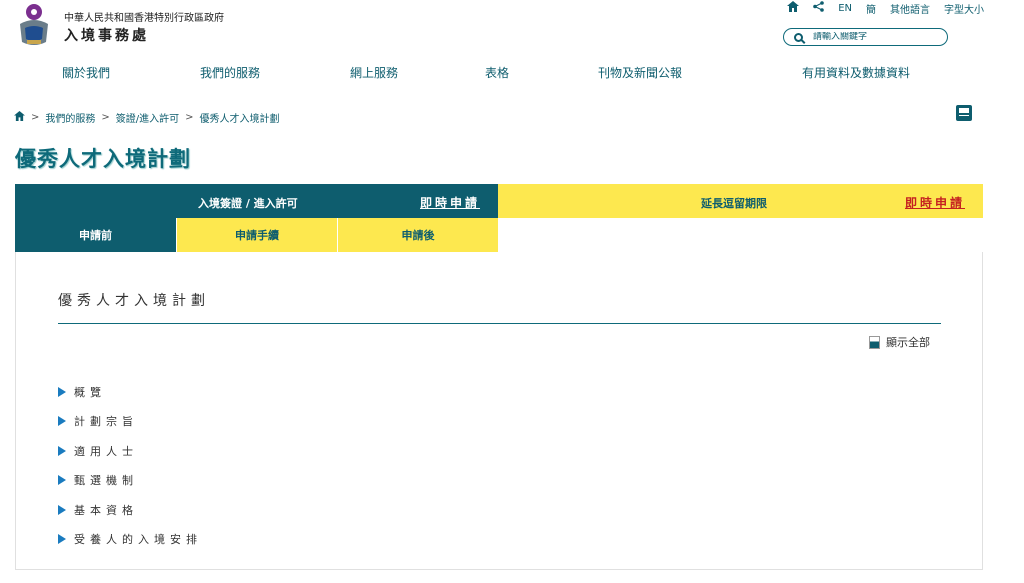  What do you see at coordinates (793, 8) in the screenshot?
I see `home-icon` at bounding box center [793, 8].